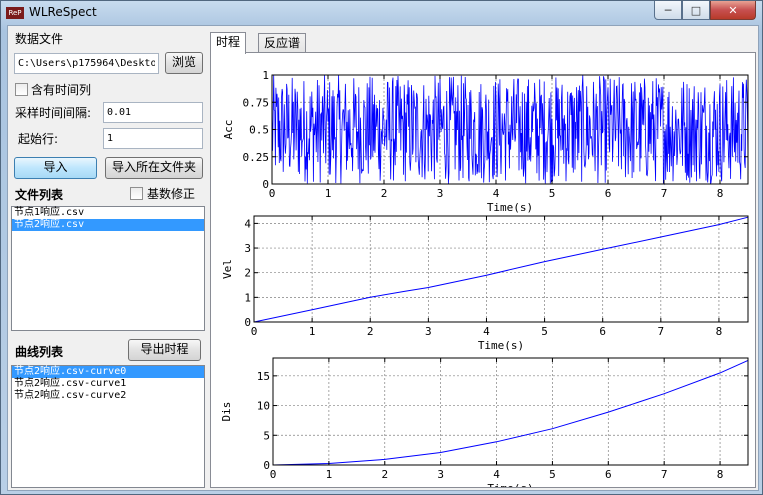 The height and width of the screenshot is (495, 763). I want to click on baseline-correction-checkbox, so click(136, 193).